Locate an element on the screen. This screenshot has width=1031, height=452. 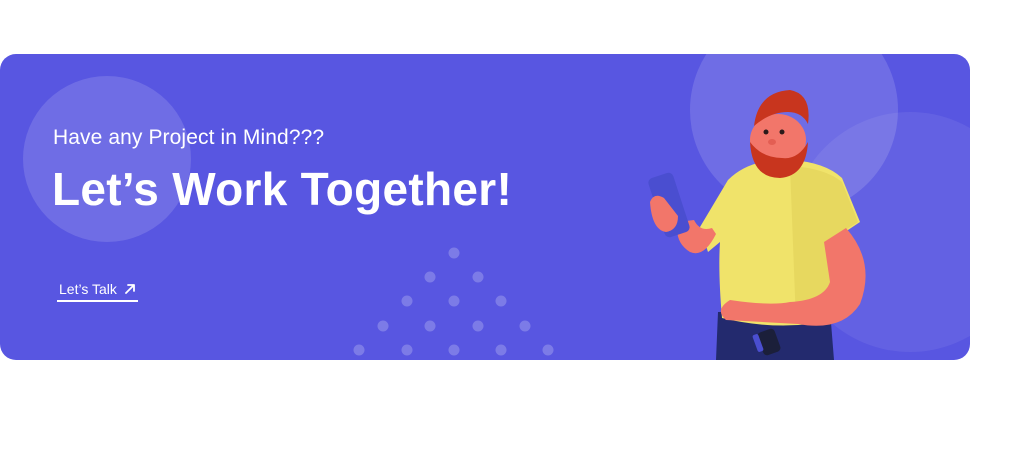
banner-subtitle: Have any Project in Mind??? is located at coordinates (189, 137).